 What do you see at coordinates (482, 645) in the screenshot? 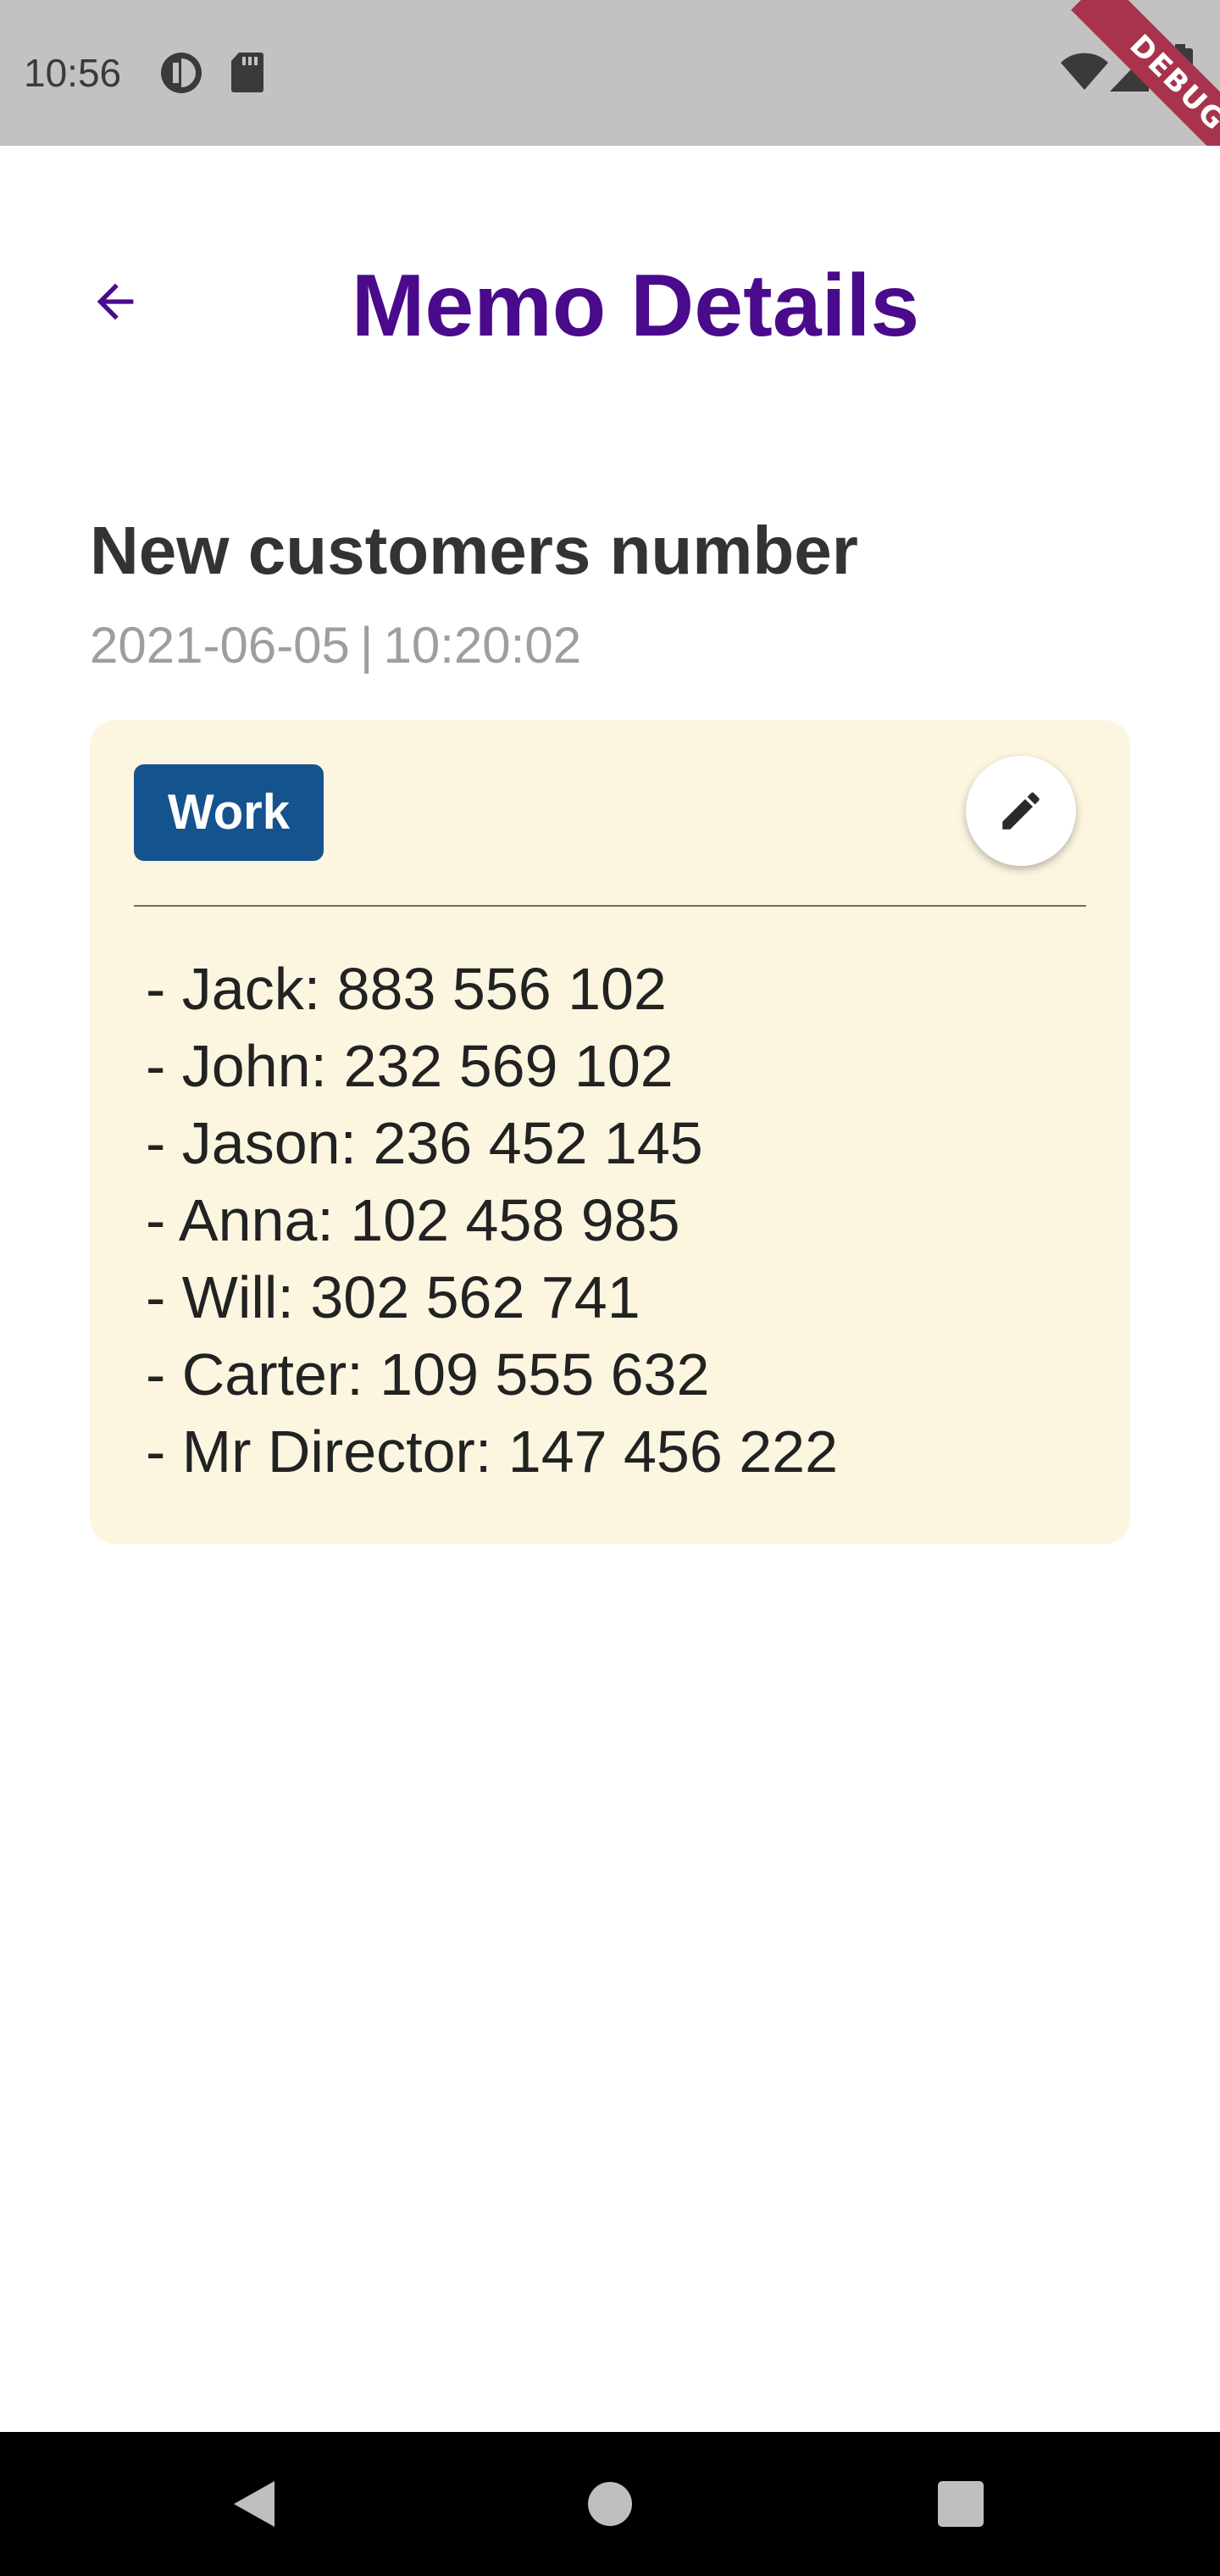
I see `memo-time: 10:20:02` at bounding box center [482, 645].